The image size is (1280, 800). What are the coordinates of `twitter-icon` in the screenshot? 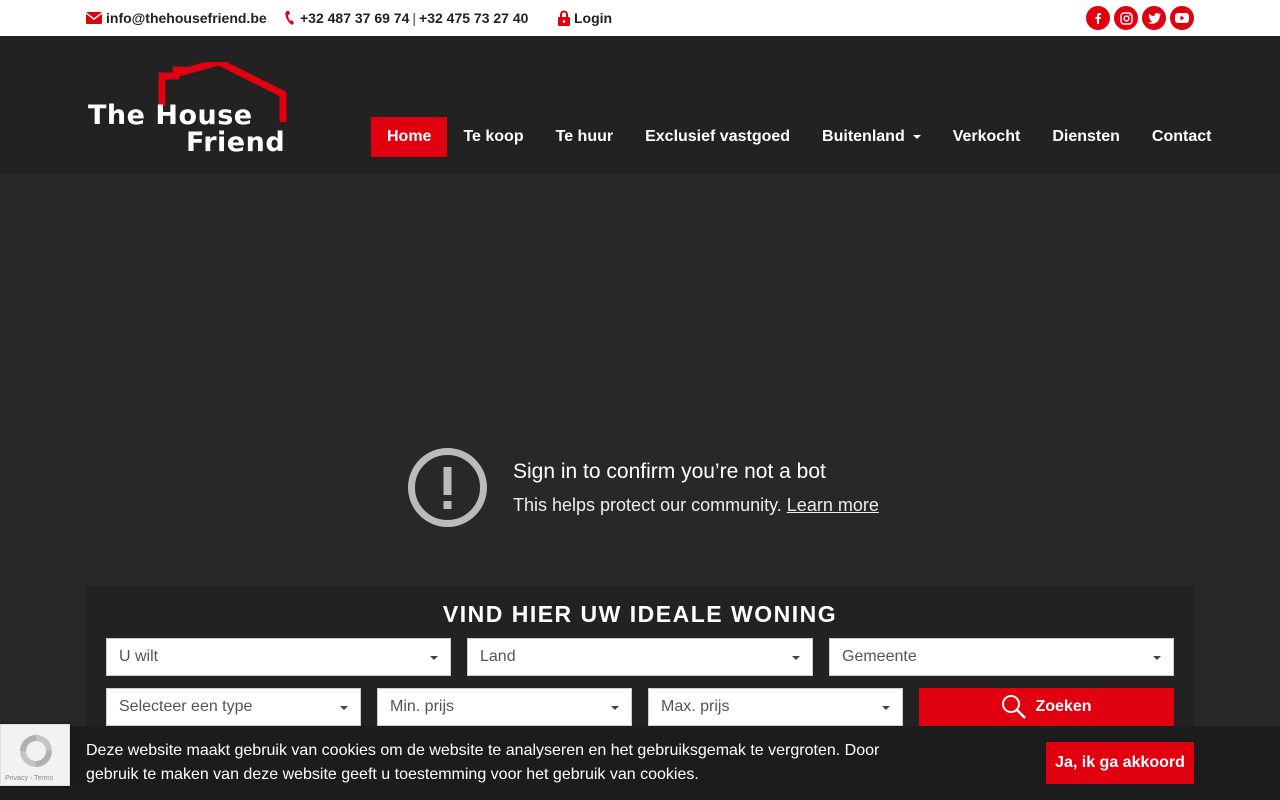 It's located at (1154, 18).